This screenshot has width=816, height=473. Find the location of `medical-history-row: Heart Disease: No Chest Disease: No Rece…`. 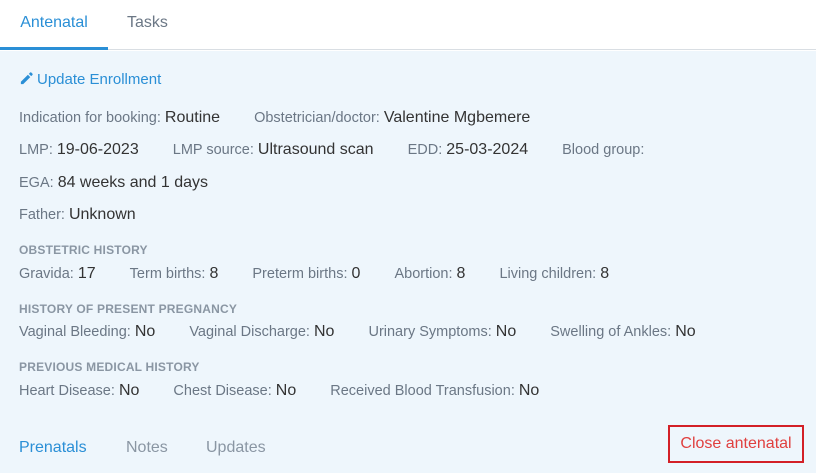

medical-history-row: Heart Disease: No Chest Disease: No Rece… is located at coordinates (279, 391).